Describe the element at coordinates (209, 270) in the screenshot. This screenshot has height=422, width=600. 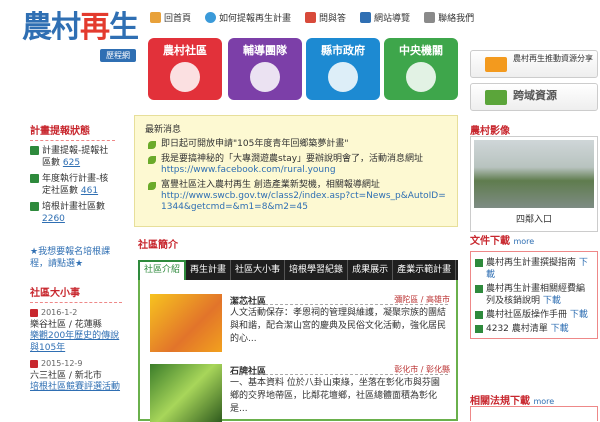
I see `tab-regen-plan: 再生計畫` at that location.